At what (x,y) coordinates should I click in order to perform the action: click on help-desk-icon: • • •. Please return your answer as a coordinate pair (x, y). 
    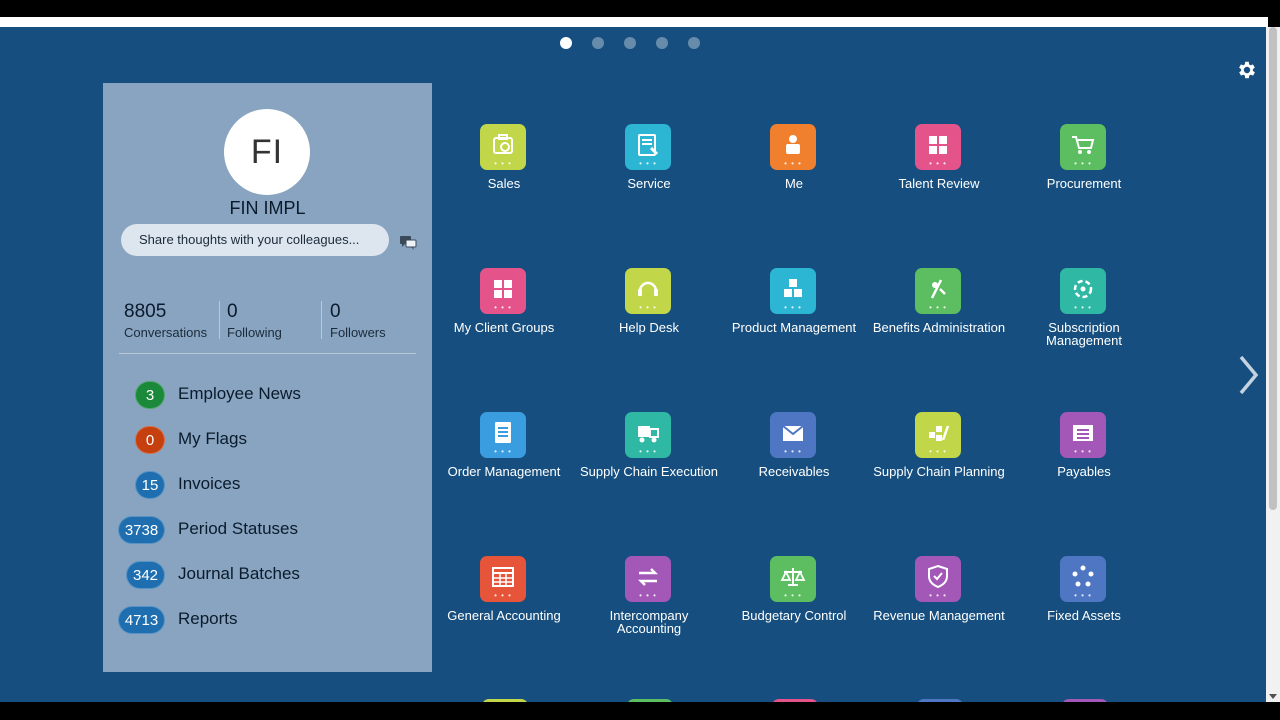
    Looking at the image, I should click on (648, 291).